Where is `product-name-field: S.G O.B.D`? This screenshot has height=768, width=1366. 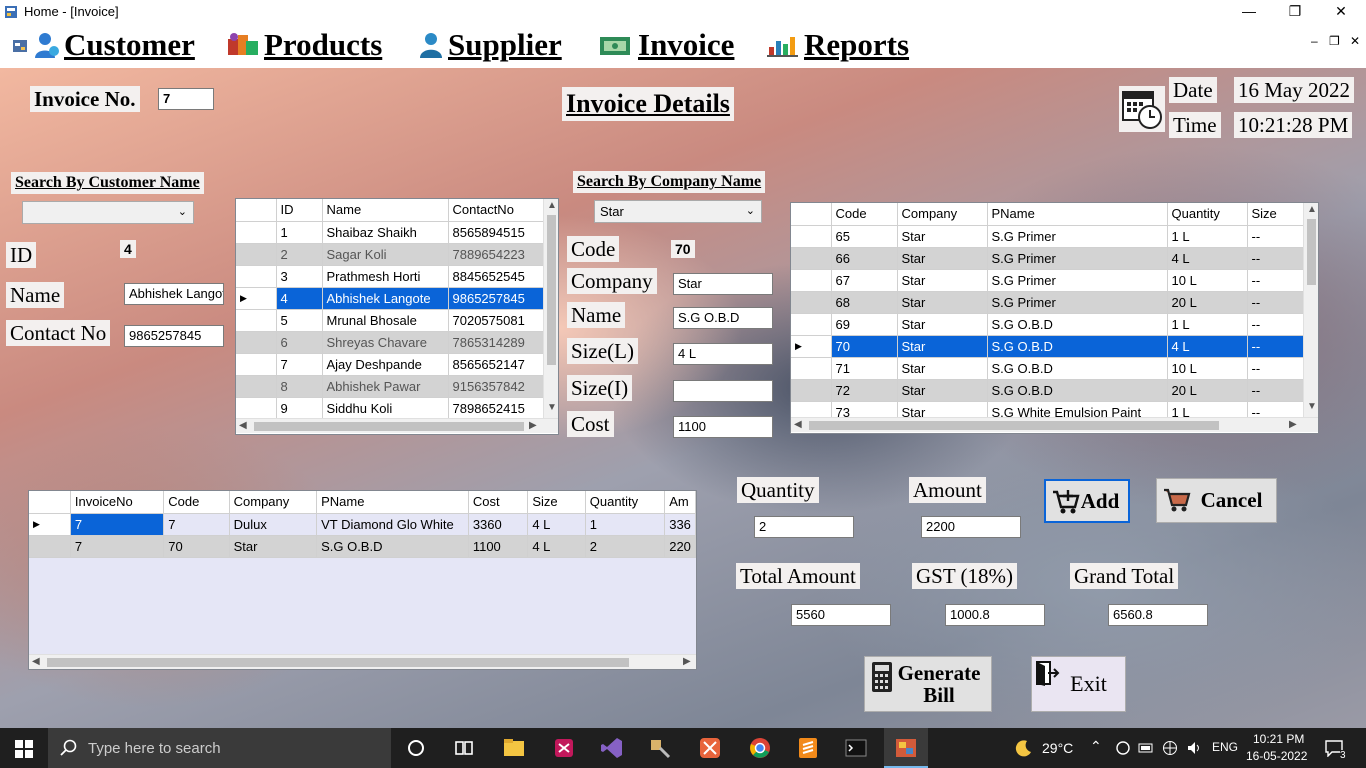
product-name-field: S.G O.B.D is located at coordinates (723, 318).